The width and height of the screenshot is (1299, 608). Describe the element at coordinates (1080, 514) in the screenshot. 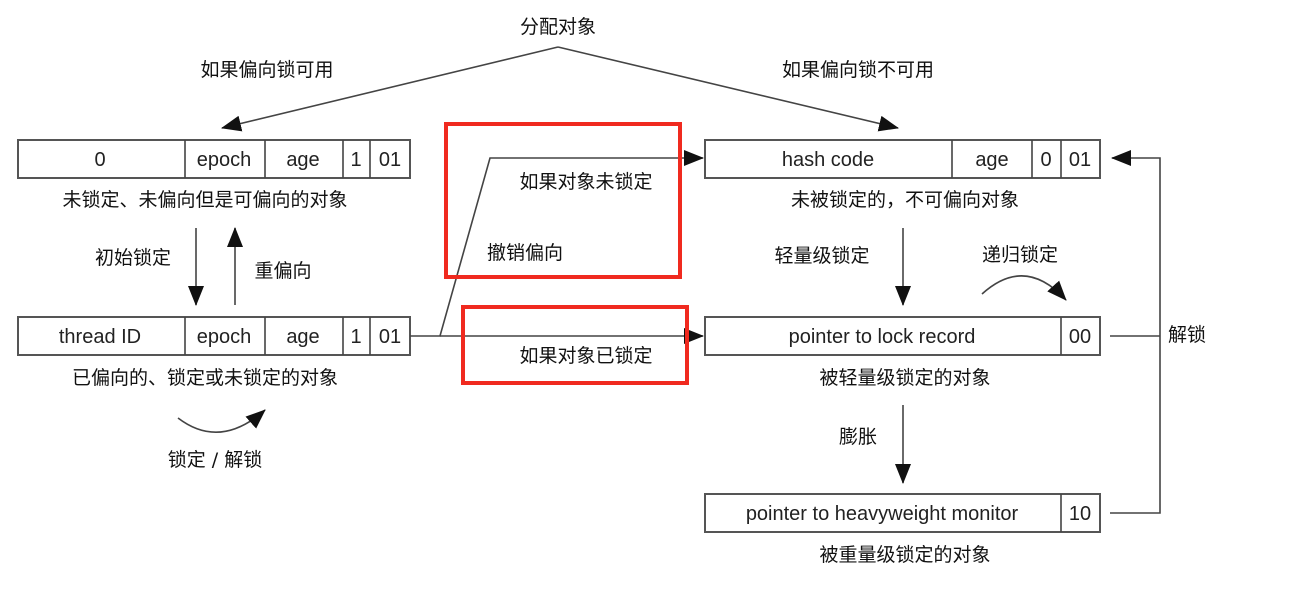

I see `svg-text: 10` at that location.